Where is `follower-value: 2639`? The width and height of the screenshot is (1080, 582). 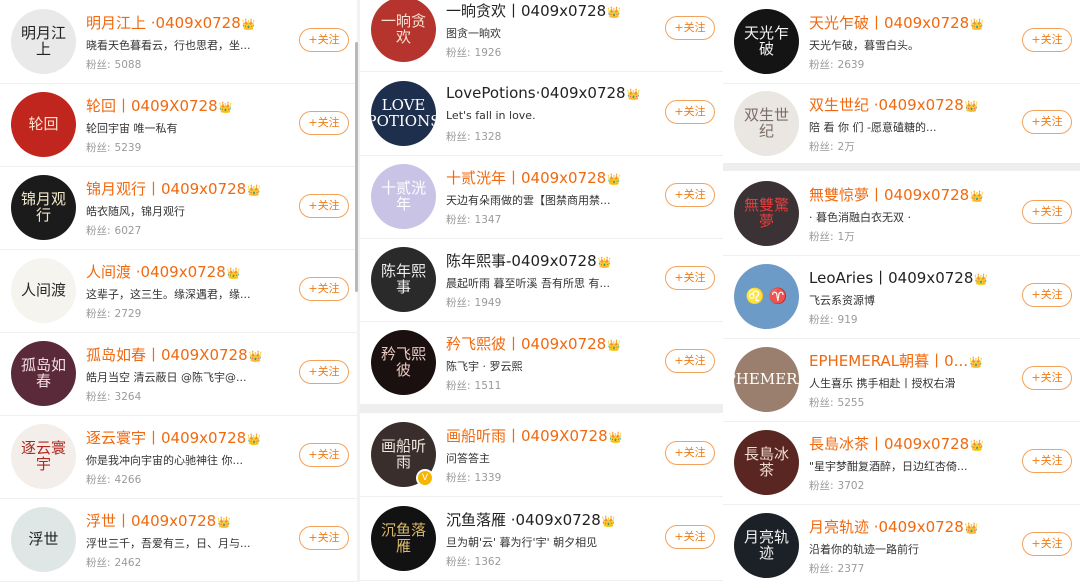 follower-value: 2639 is located at coordinates (851, 65).